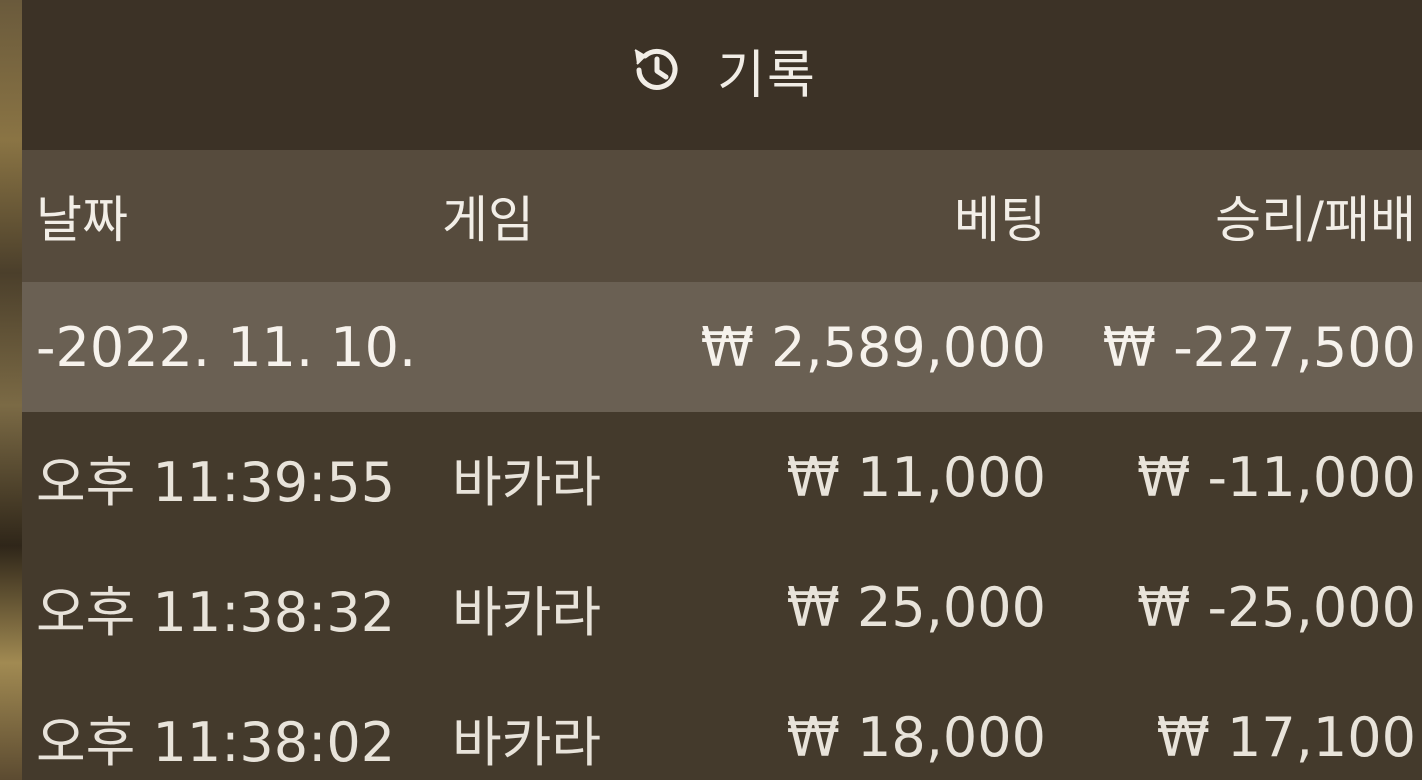 The height and width of the screenshot is (780, 1422). Describe the element at coordinates (216, 612) in the screenshot. I see `row-time: 오후 11:38:32` at that location.